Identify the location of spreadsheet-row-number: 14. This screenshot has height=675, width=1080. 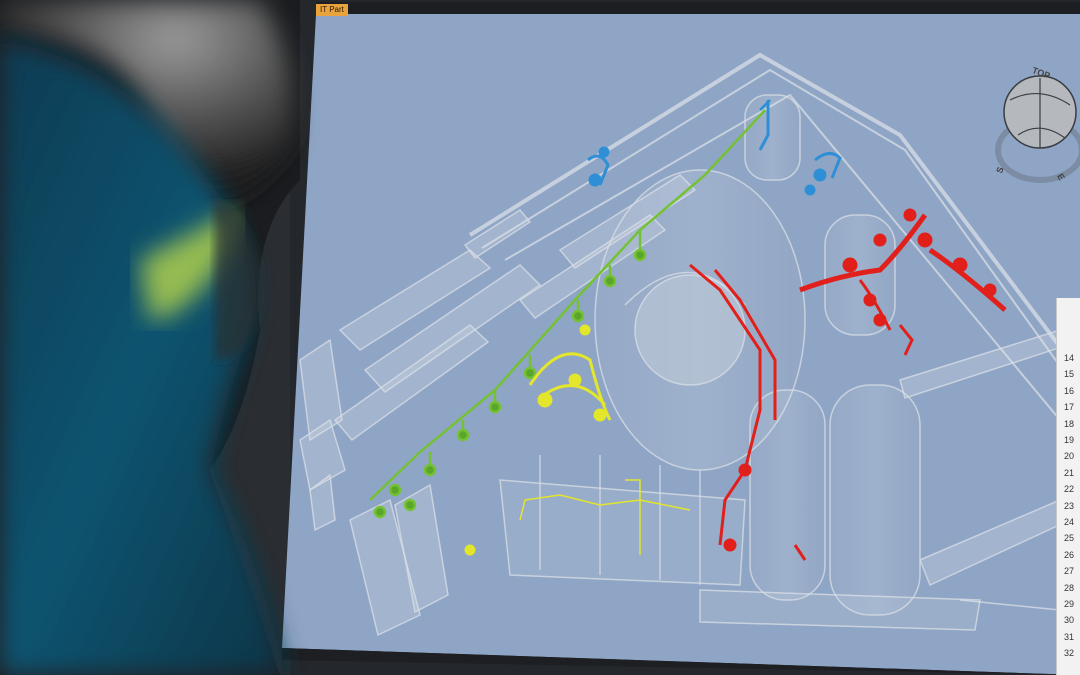
(1068, 358).